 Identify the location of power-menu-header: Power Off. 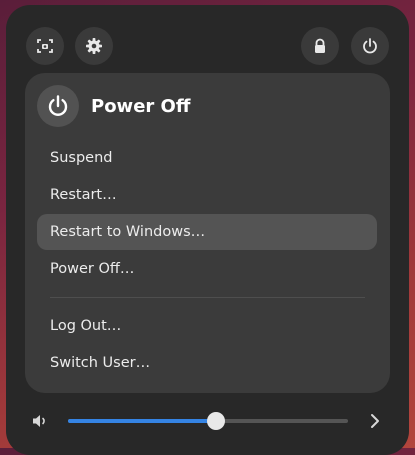
(113, 106).